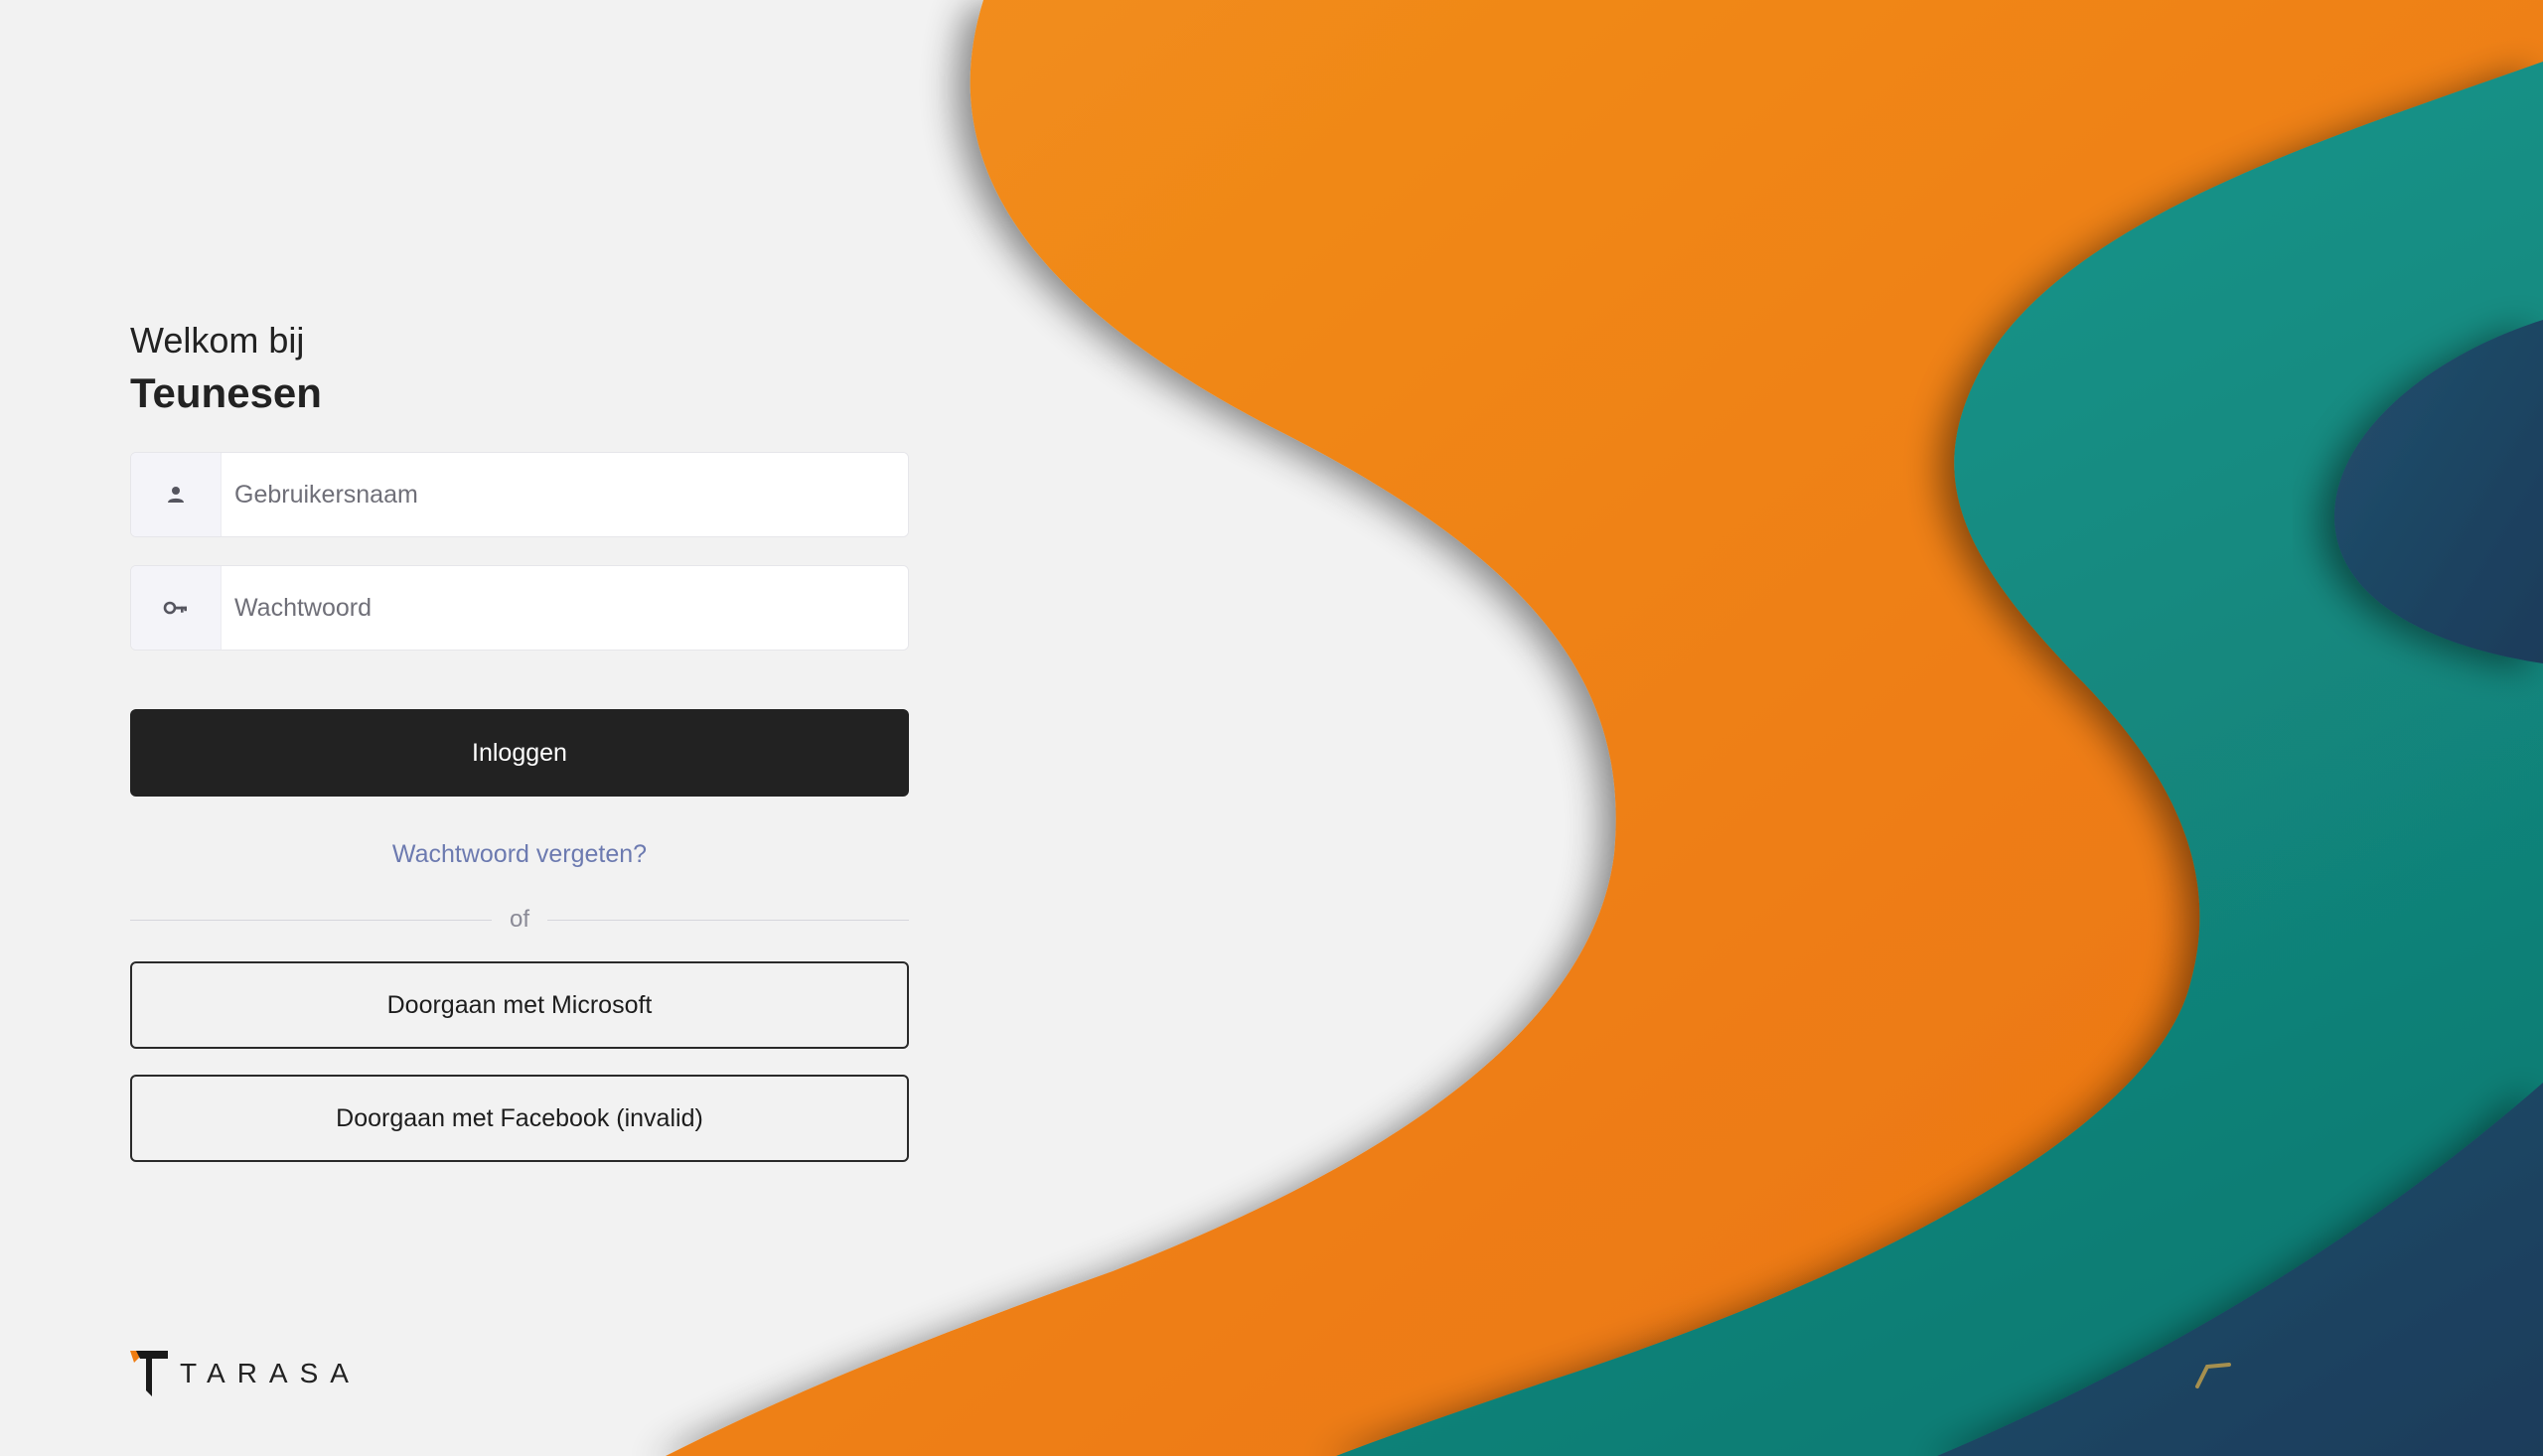 This screenshot has width=2543, height=1456. What do you see at coordinates (217, 341) in the screenshot?
I see `welcome-heading: Welkom bij` at bounding box center [217, 341].